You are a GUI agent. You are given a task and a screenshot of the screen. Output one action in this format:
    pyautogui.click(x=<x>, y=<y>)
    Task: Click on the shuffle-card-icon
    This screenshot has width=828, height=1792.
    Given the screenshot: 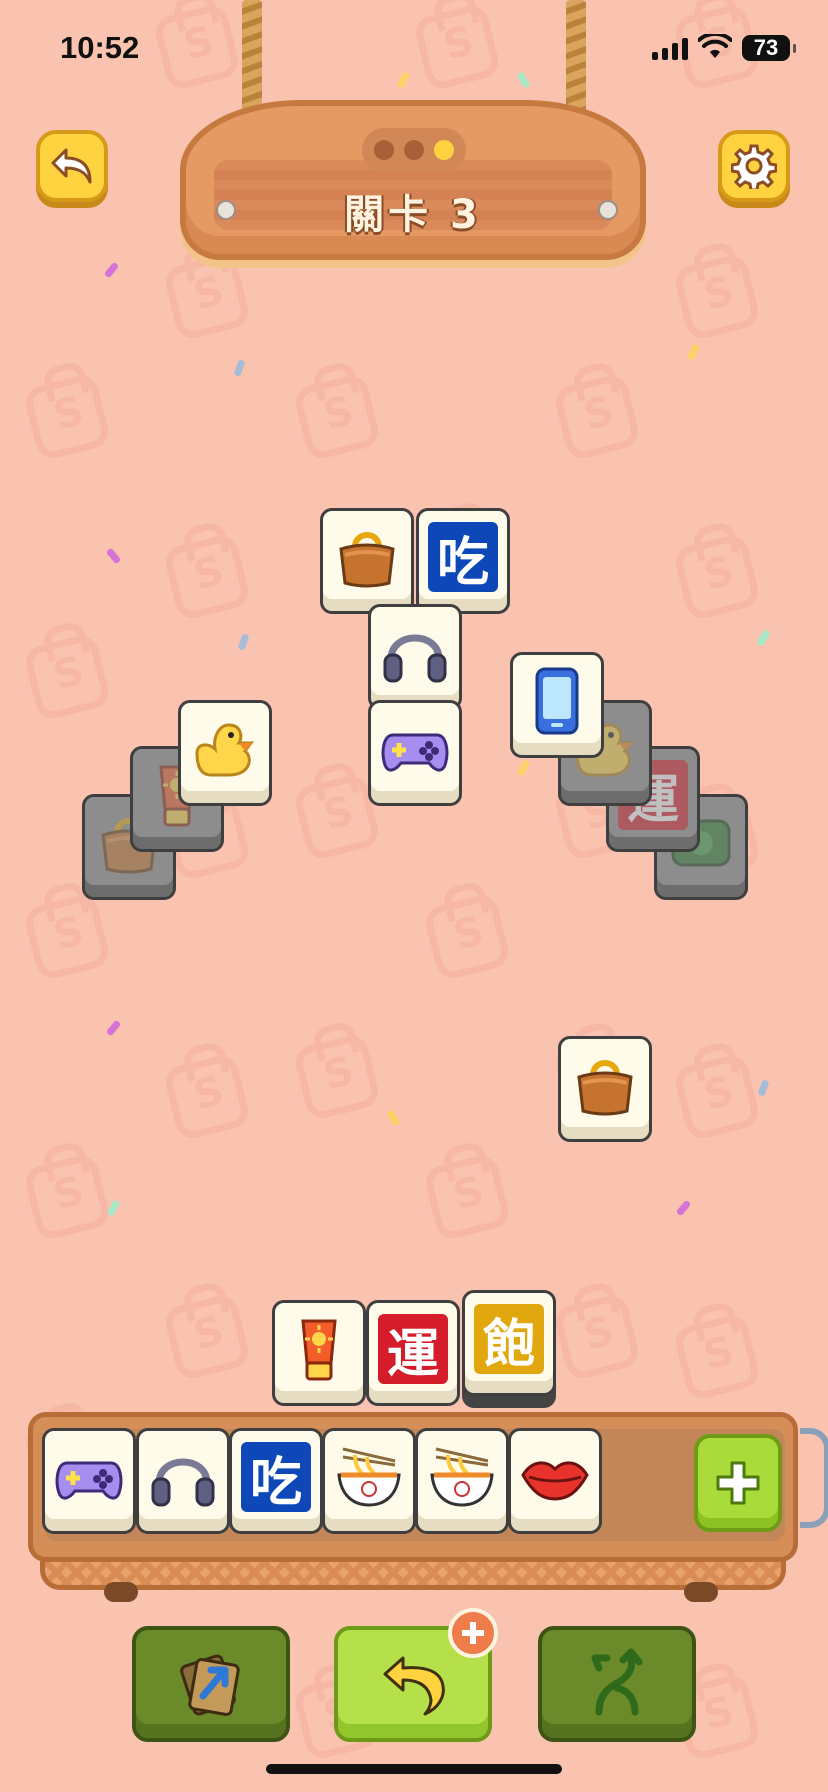 What is the action you would take?
    pyautogui.click(x=210, y=1685)
    